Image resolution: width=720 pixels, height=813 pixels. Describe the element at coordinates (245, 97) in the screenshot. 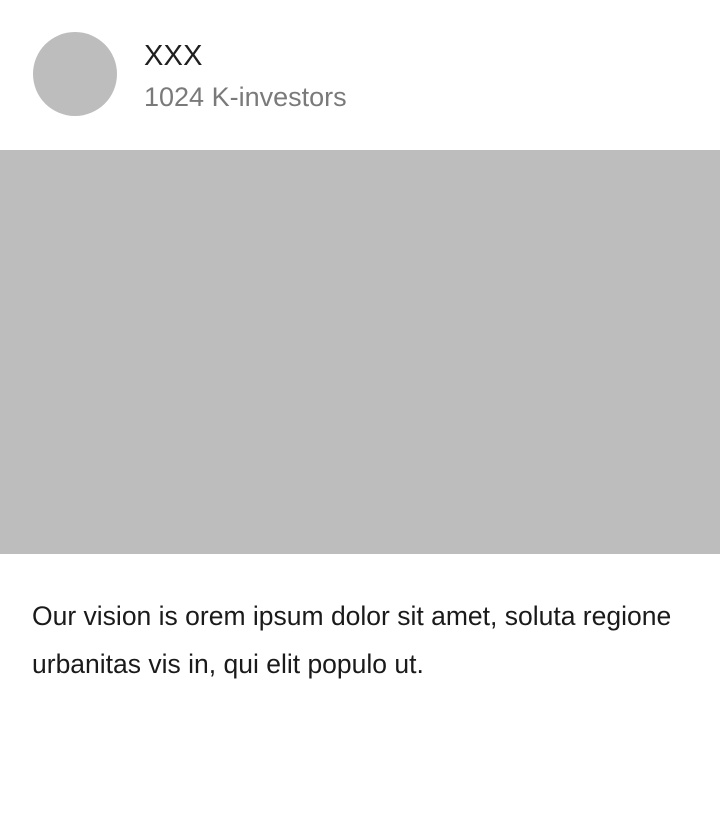

I see `investor-count: 1024 K-investors` at that location.